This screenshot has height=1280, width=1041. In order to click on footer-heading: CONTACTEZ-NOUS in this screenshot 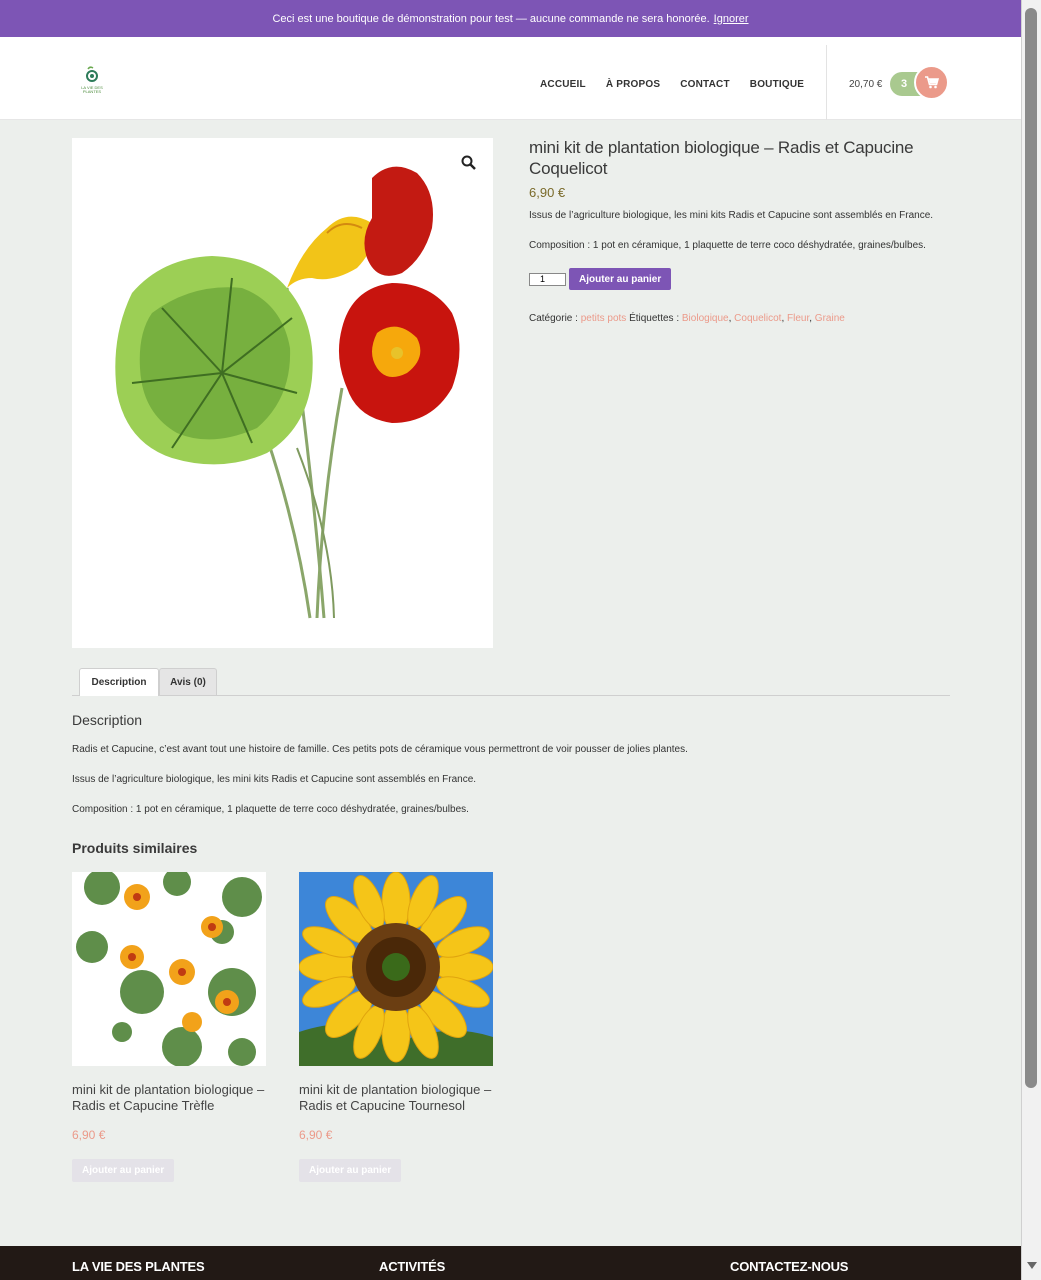, I will do `click(789, 1266)`.